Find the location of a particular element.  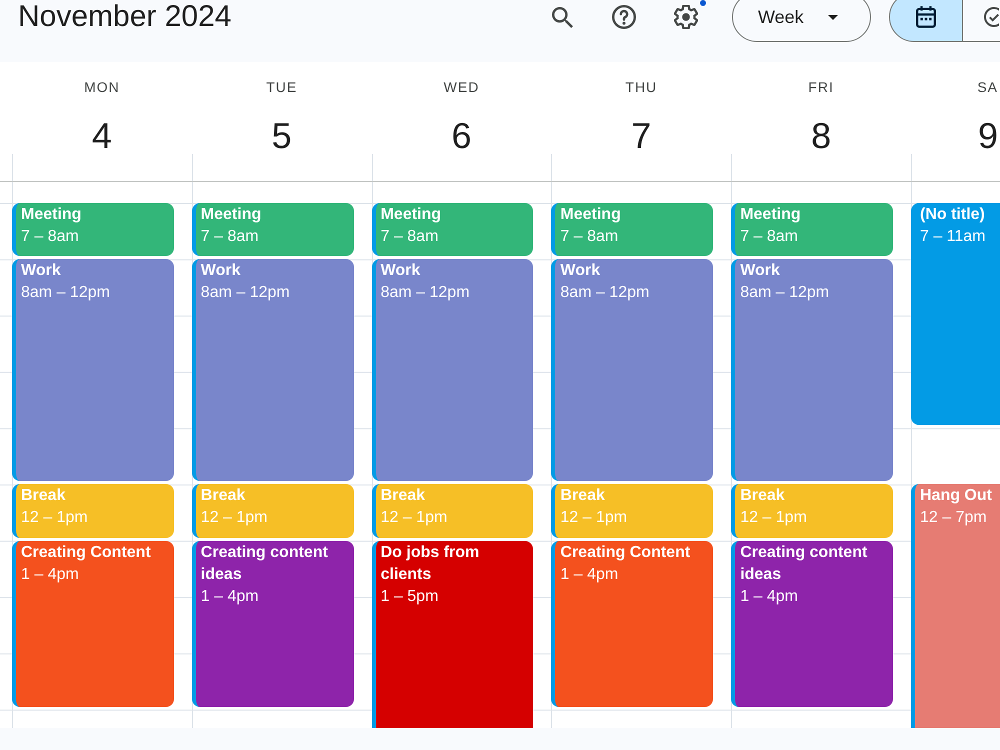

calendar-event: (No title) 7 – 11am is located at coordinates (955, 314).